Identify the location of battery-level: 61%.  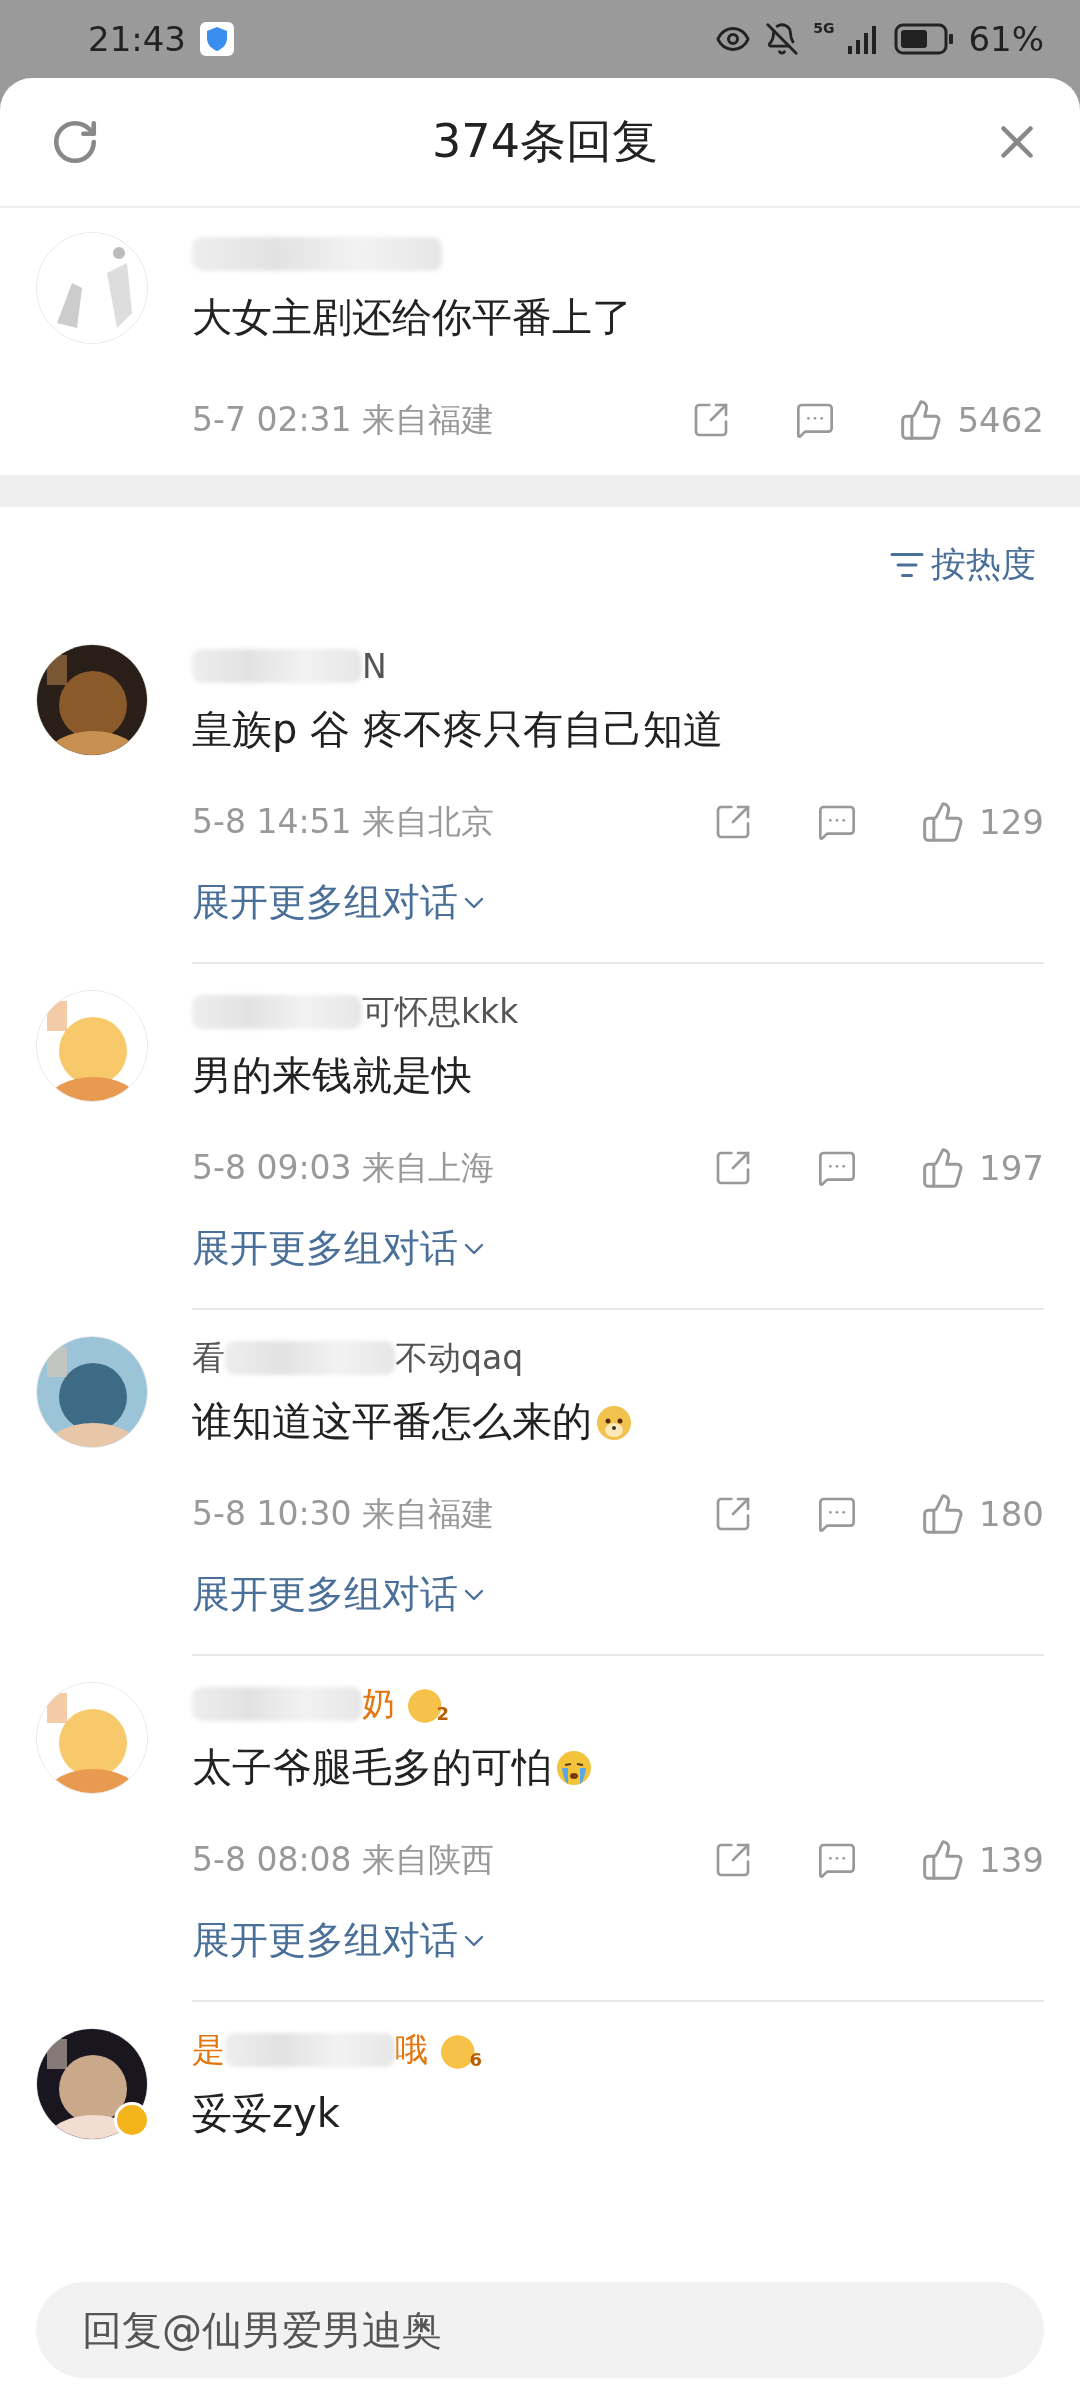
(1006, 39).